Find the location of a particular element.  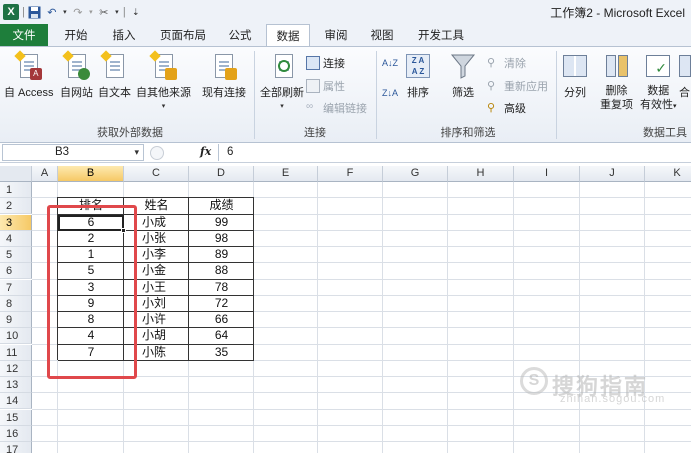

insert-function-icon: fx is located at coordinates (205, 151).